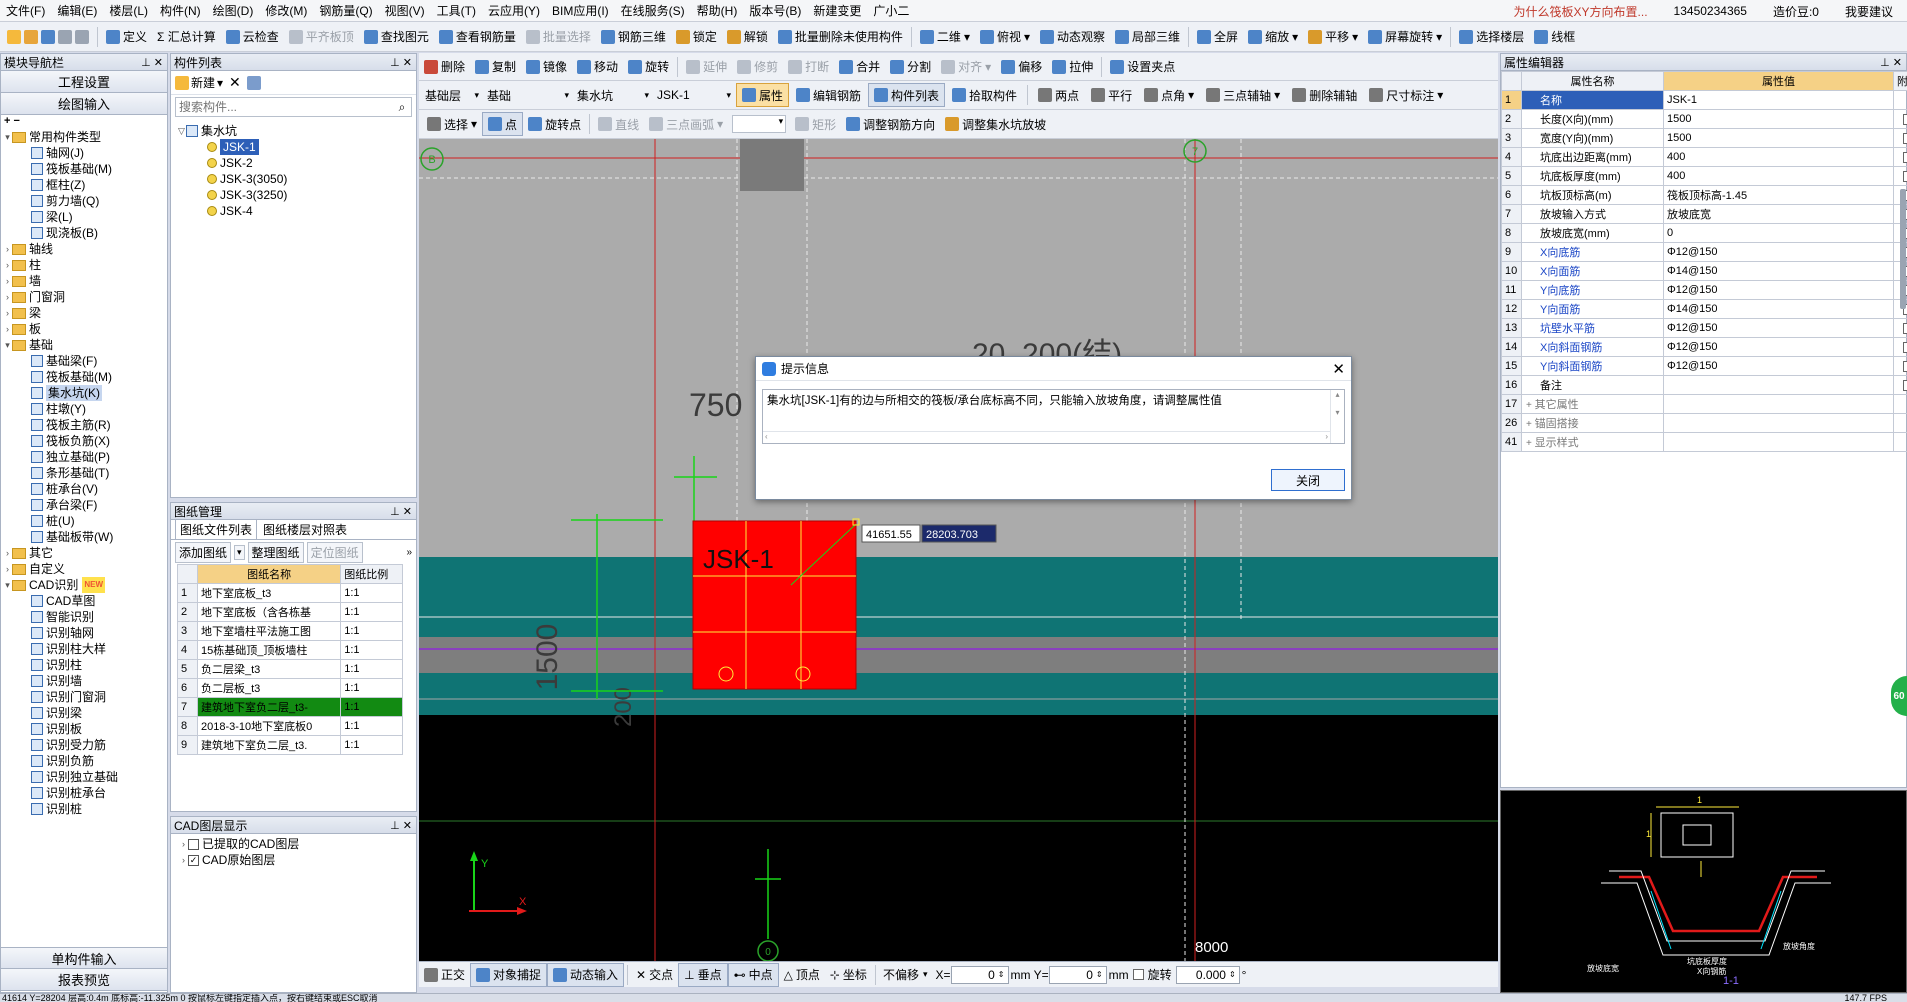  I want to click on search-icon: ⌕, so click(402, 107).